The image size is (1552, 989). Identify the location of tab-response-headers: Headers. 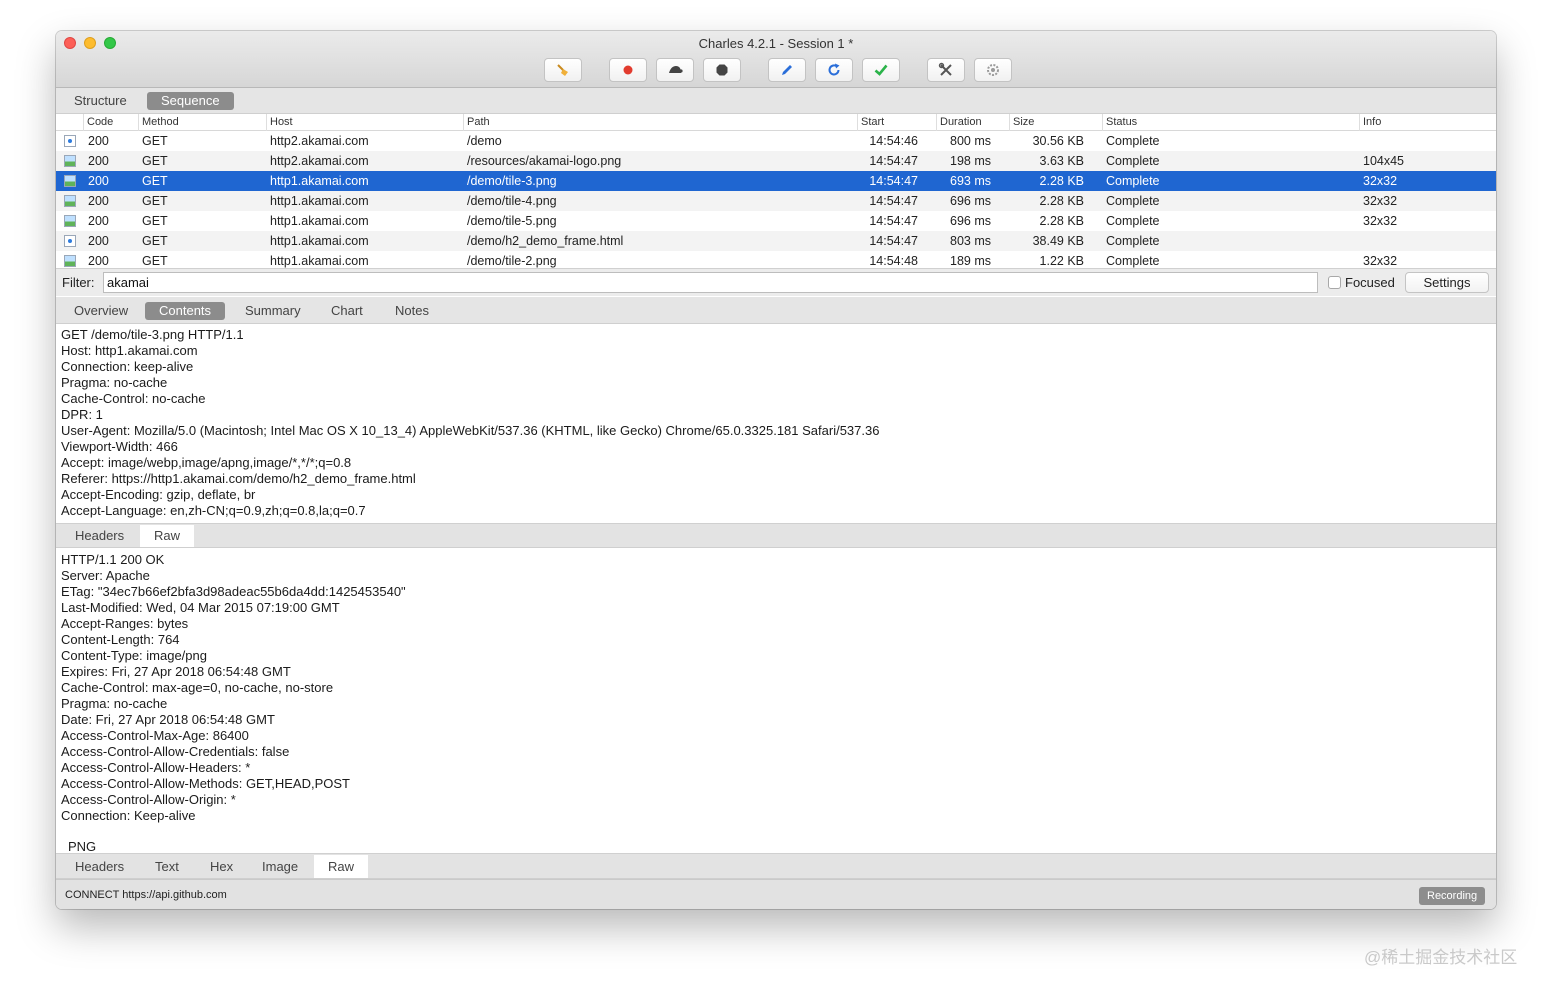
(99, 867).